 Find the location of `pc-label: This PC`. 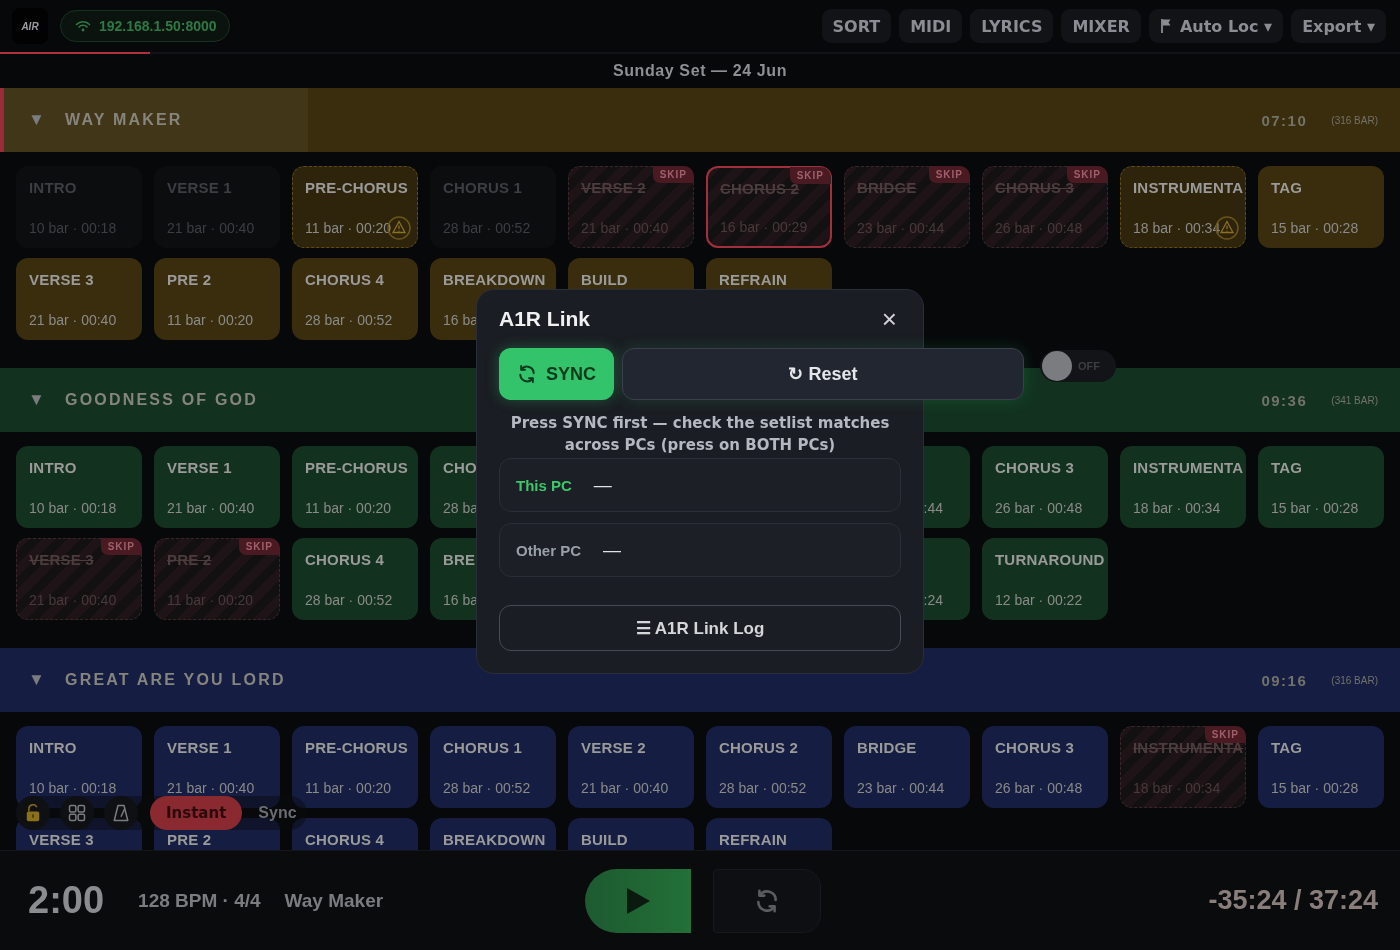

pc-label: This PC is located at coordinates (544, 485).